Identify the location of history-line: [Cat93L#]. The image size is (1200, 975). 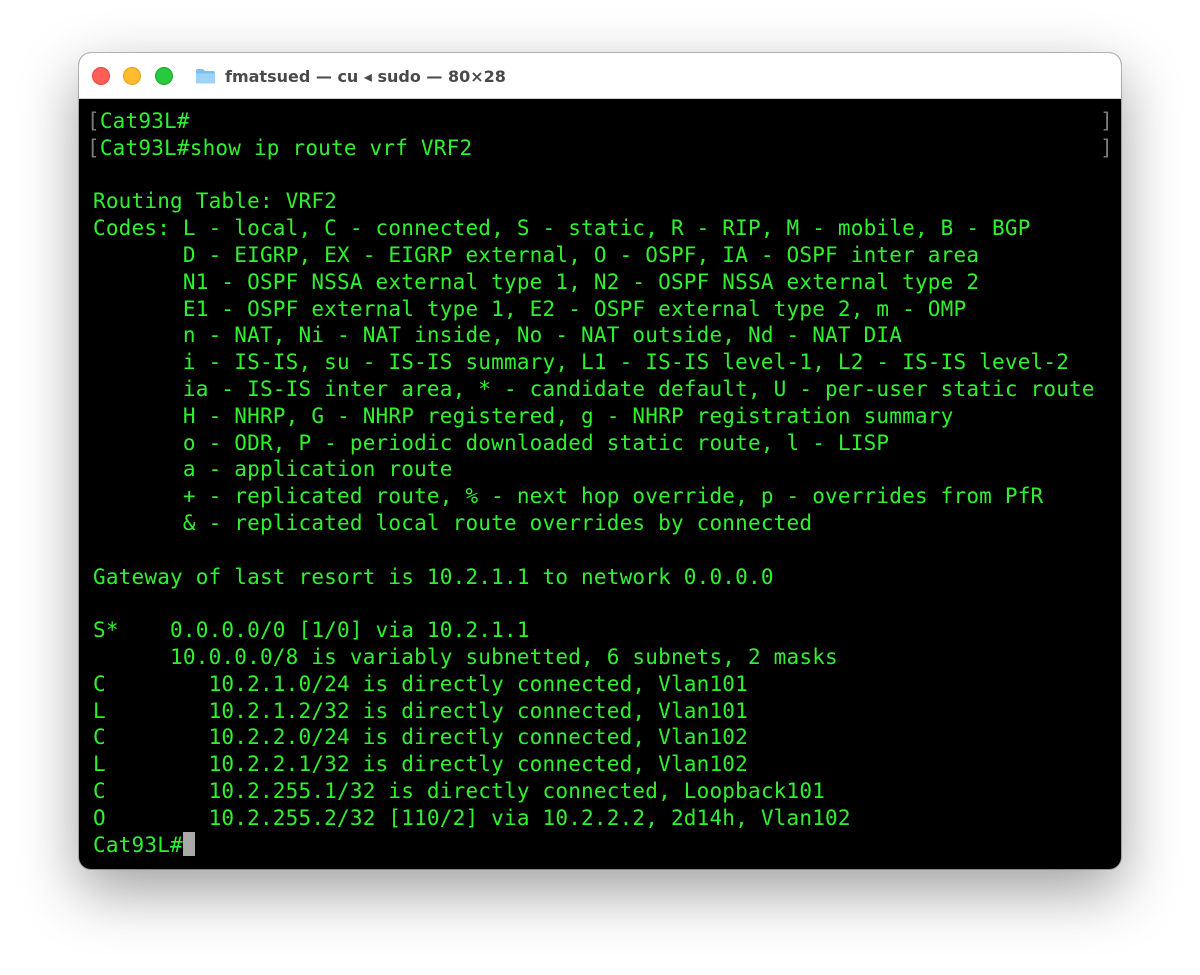
(600, 121).